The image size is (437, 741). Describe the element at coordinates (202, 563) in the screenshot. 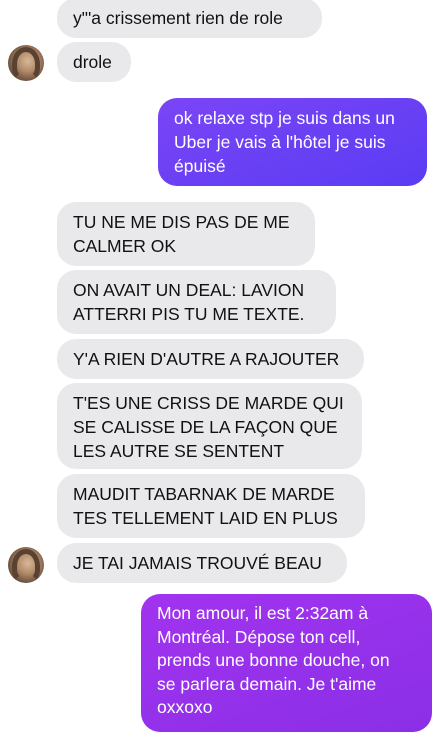

I see `message-bubble-incoming: JE TAI JAMAIS TROUVÉ BEAU` at that location.